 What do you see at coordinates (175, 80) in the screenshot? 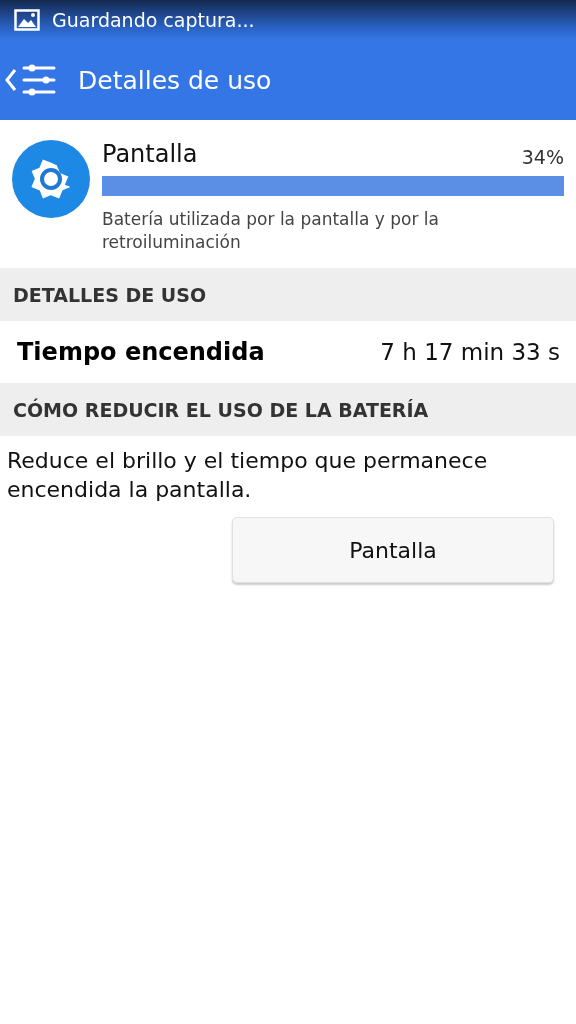
I see `screen-title: Detalles de uso` at bounding box center [175, 80].